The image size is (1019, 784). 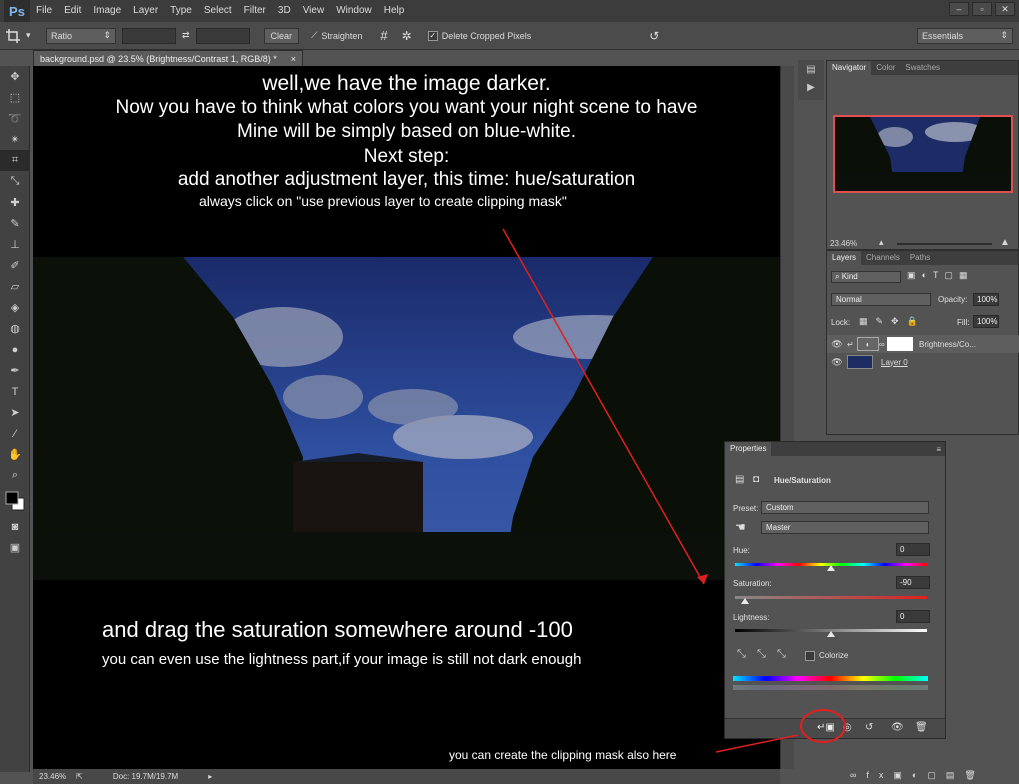 What do you see at coordinates (15, 97) in the screenshot?
I see `marquee-tool-icon: ⬚` at bounding box center [15, 97].